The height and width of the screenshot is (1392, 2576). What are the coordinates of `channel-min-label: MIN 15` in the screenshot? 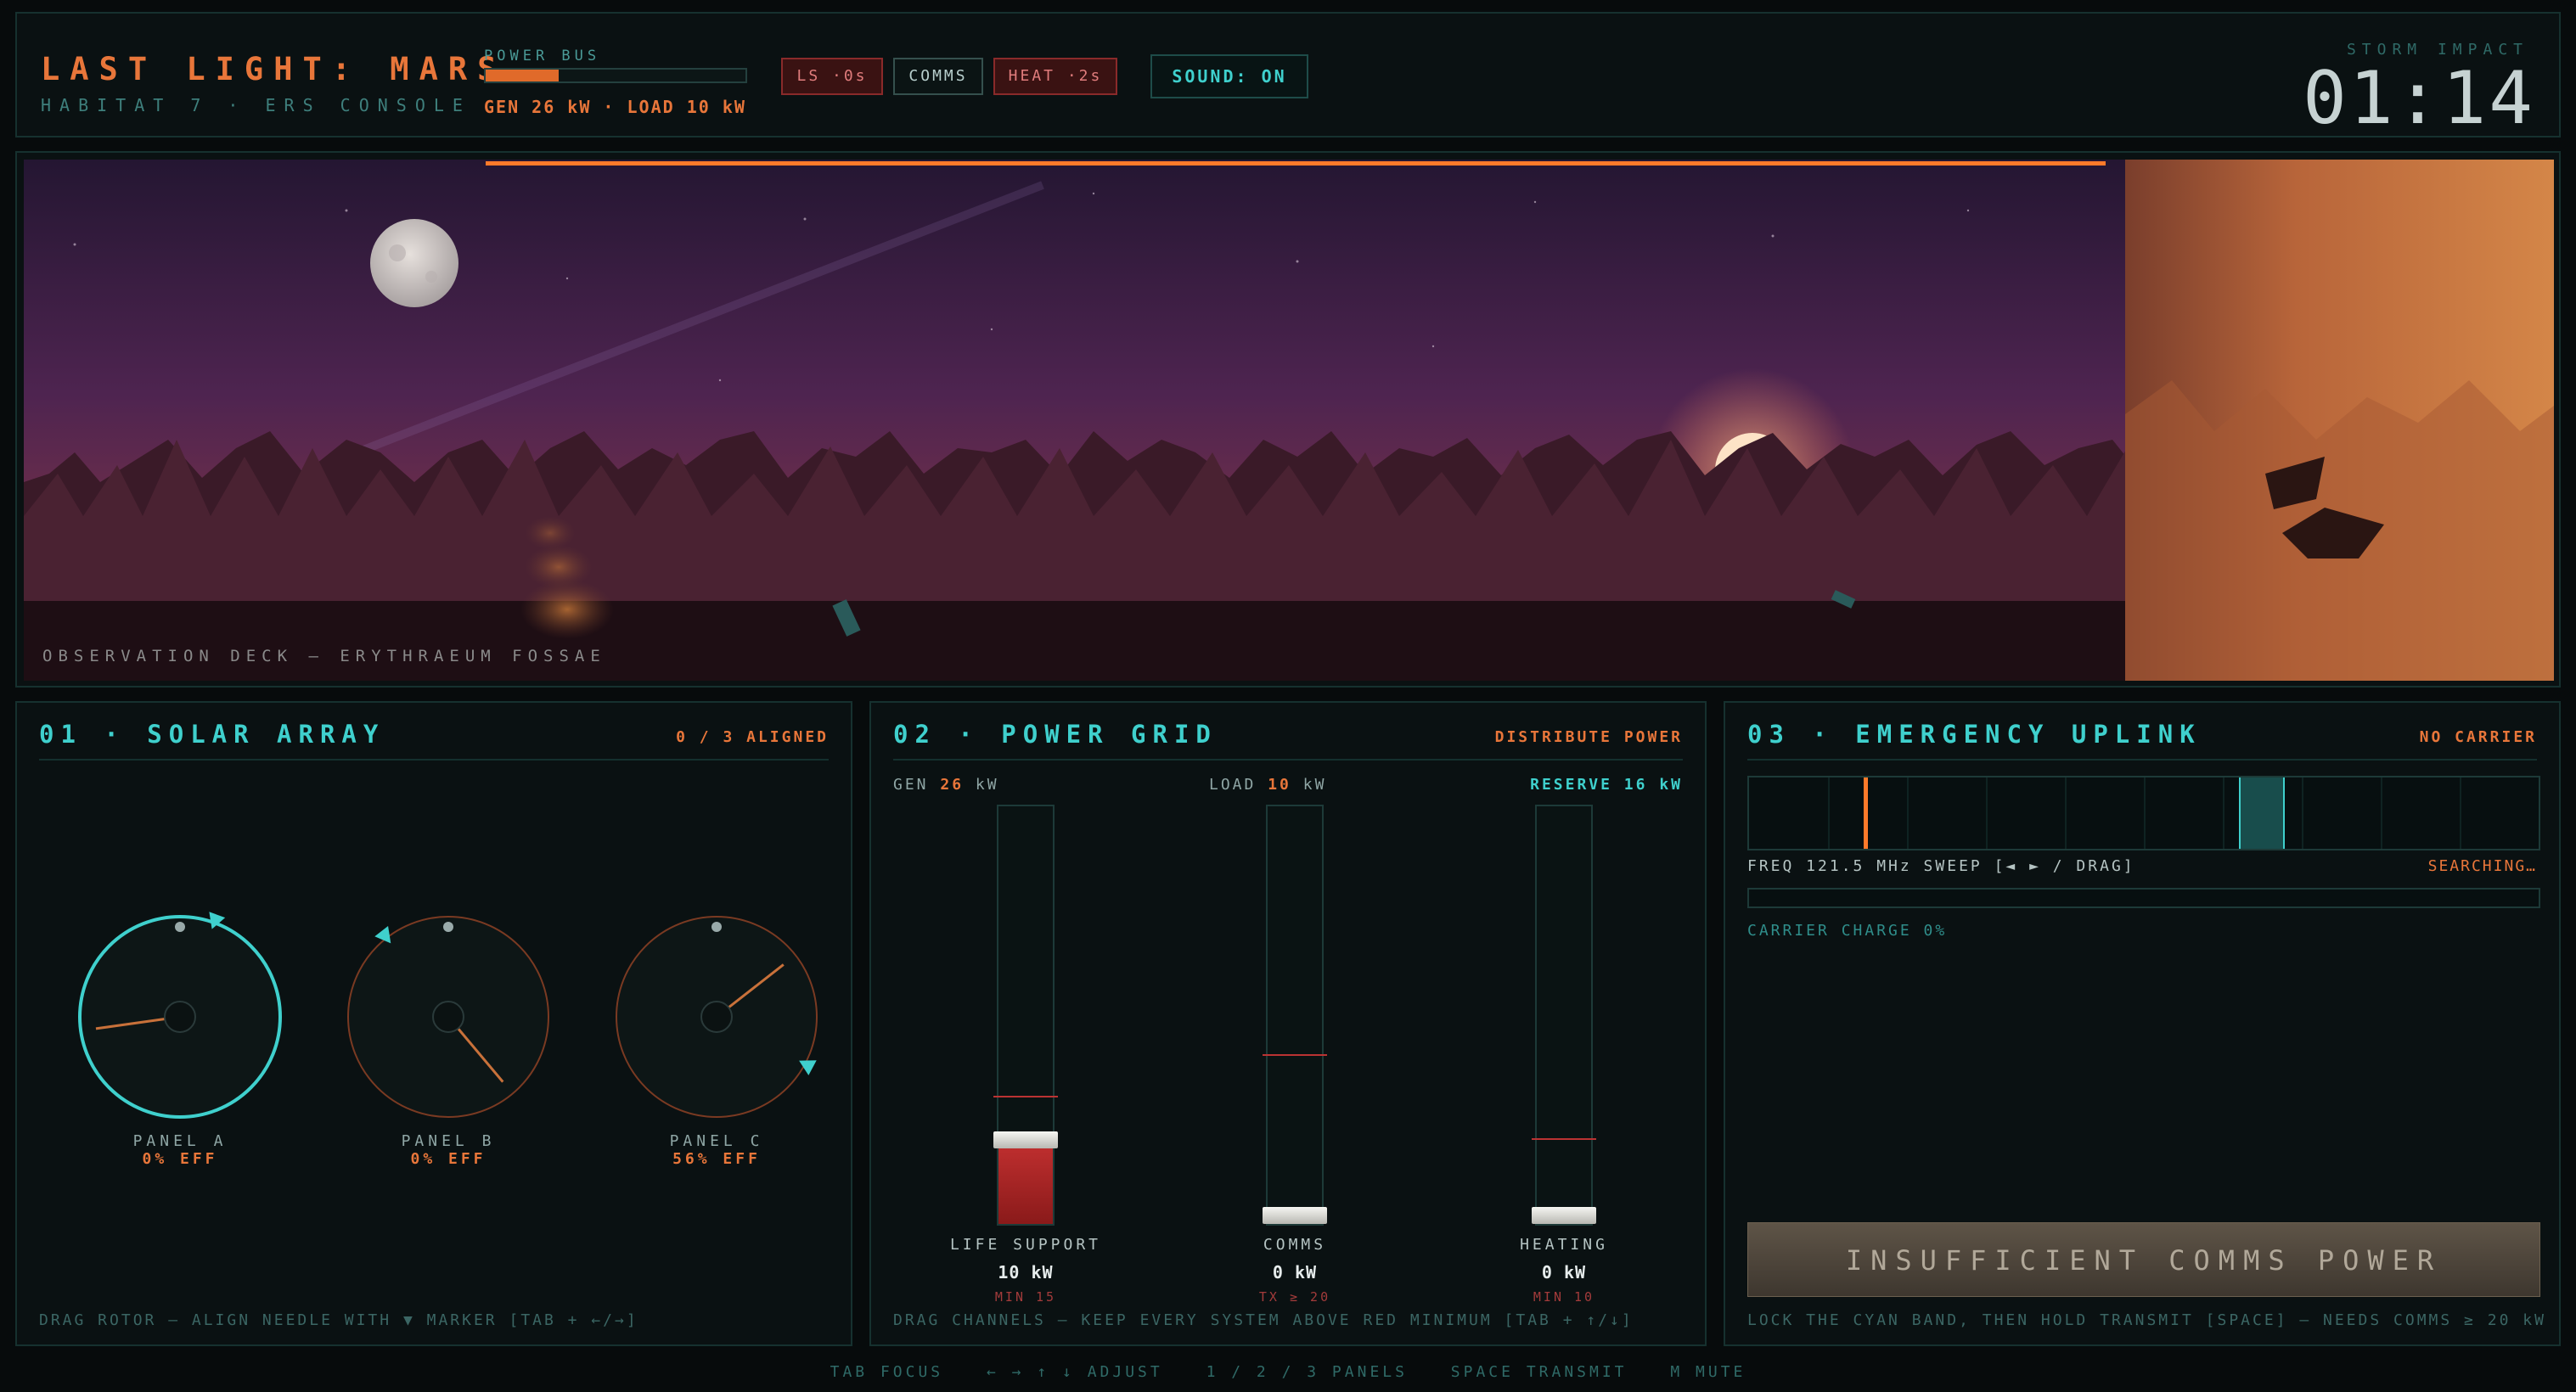 It's located at (1025, 1297).